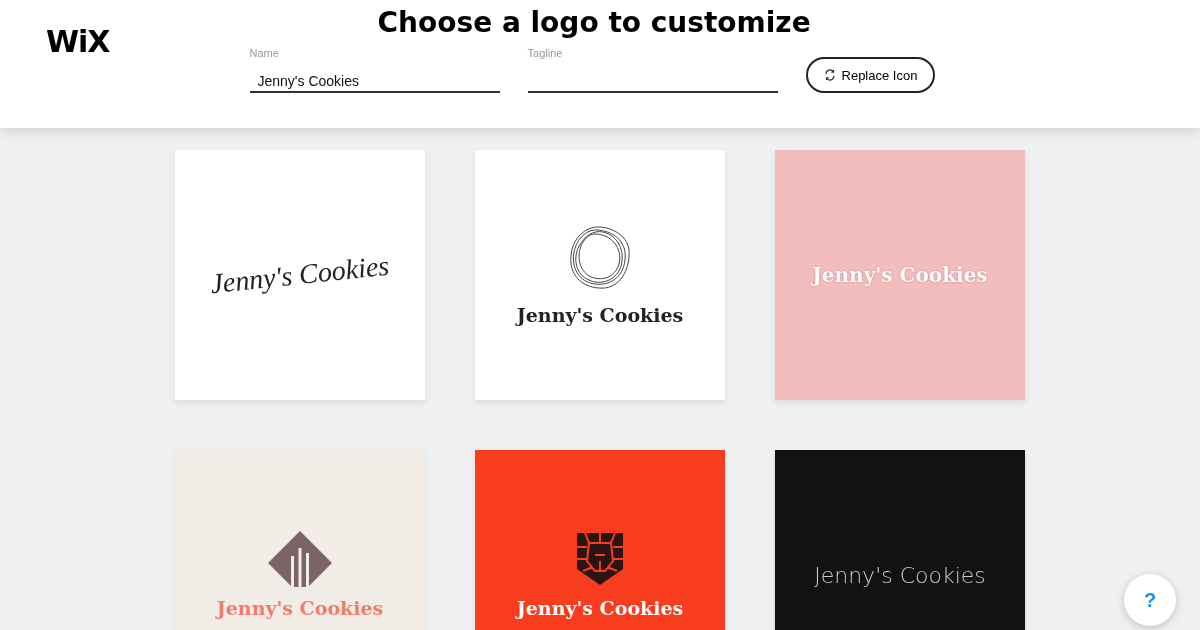  I want to click on field-label: Tagline, so click(545, 53).